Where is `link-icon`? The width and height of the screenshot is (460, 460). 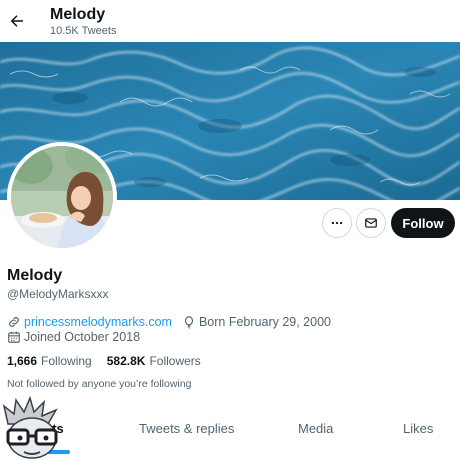 link-icon is located at coordinates (14, 322).